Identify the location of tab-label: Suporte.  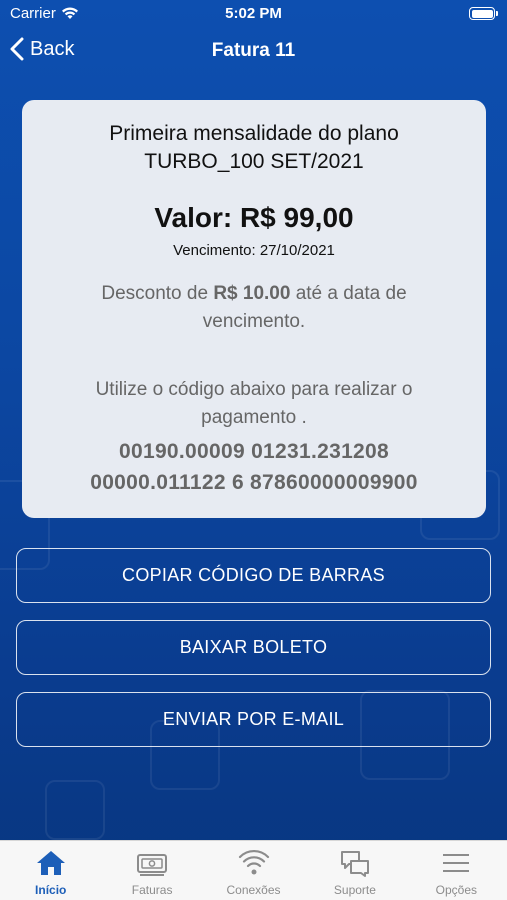
(354, 890).